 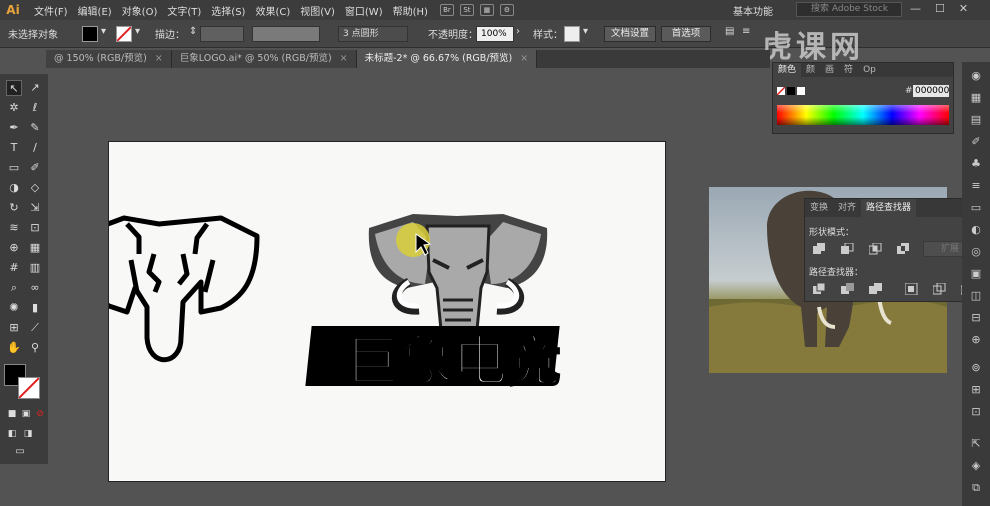 What do you see at coordinates (51, 10) in the screenshot?
I see `menu-file: 文件(F)` at bounding box center [51, 10].